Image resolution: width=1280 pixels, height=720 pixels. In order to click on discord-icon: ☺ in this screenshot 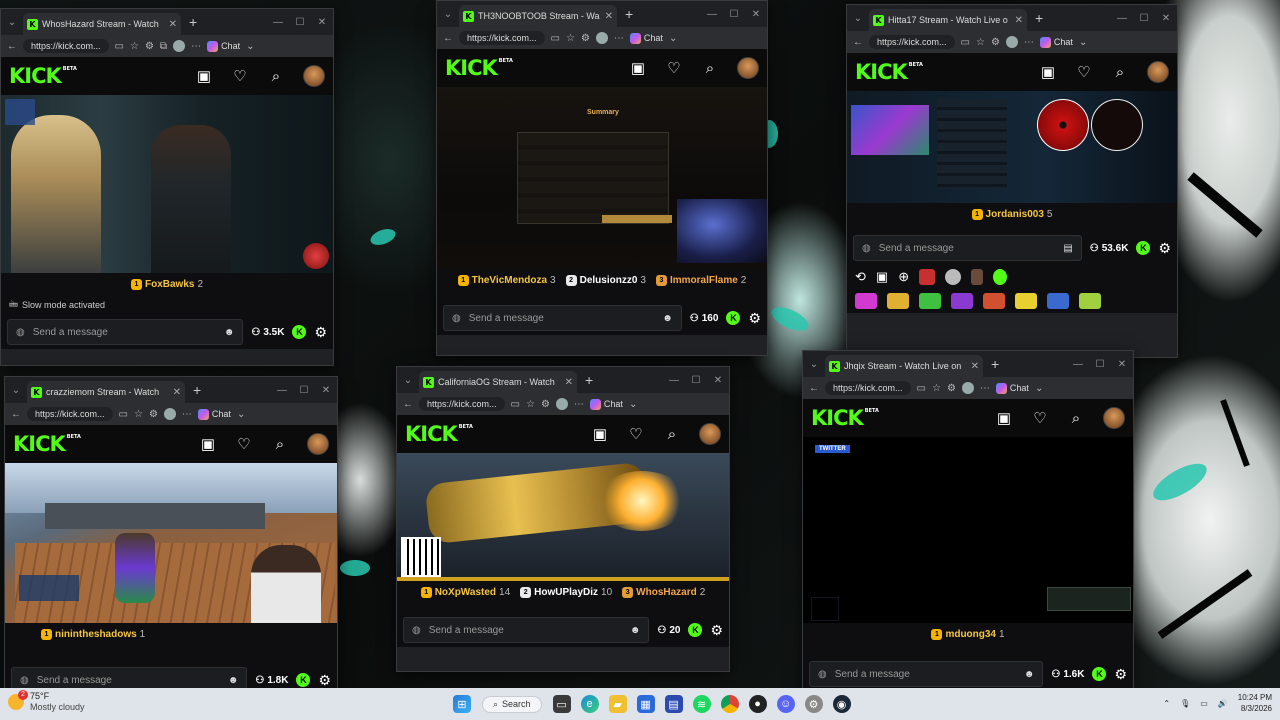, I will do `click(785, 704)`.